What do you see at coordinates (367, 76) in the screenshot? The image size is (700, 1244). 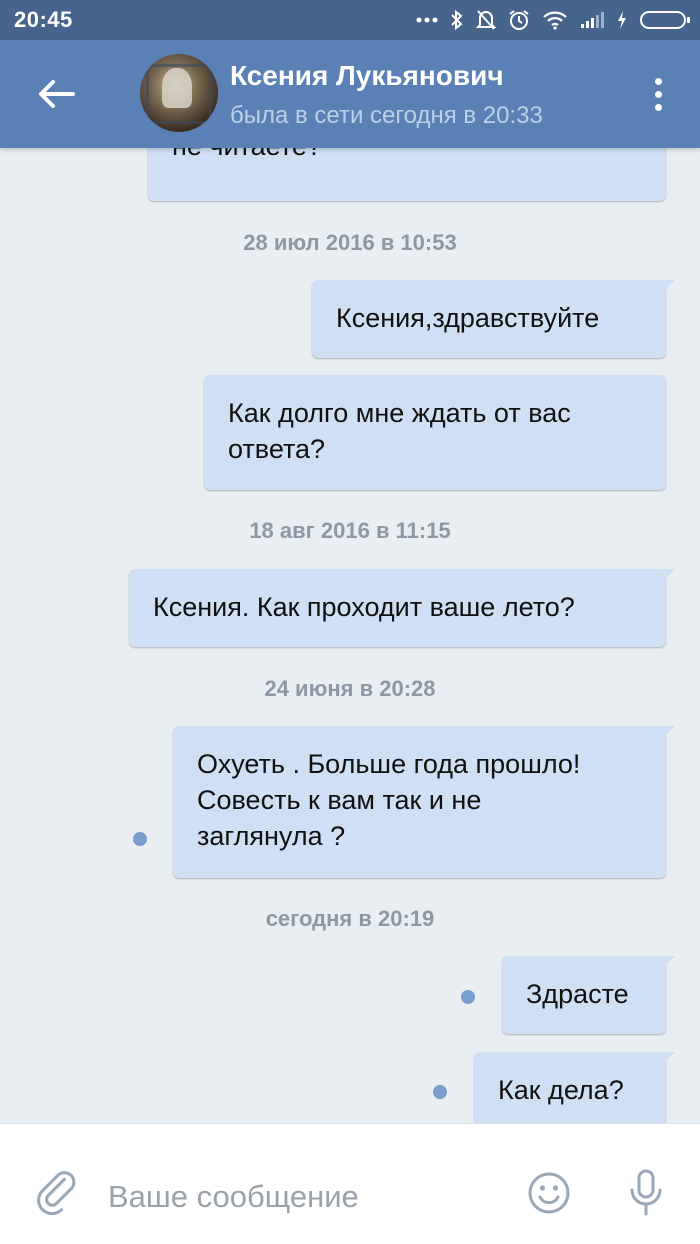 I see `contact-name: Ксения Лукьянович` at bounding box center [367, 76].